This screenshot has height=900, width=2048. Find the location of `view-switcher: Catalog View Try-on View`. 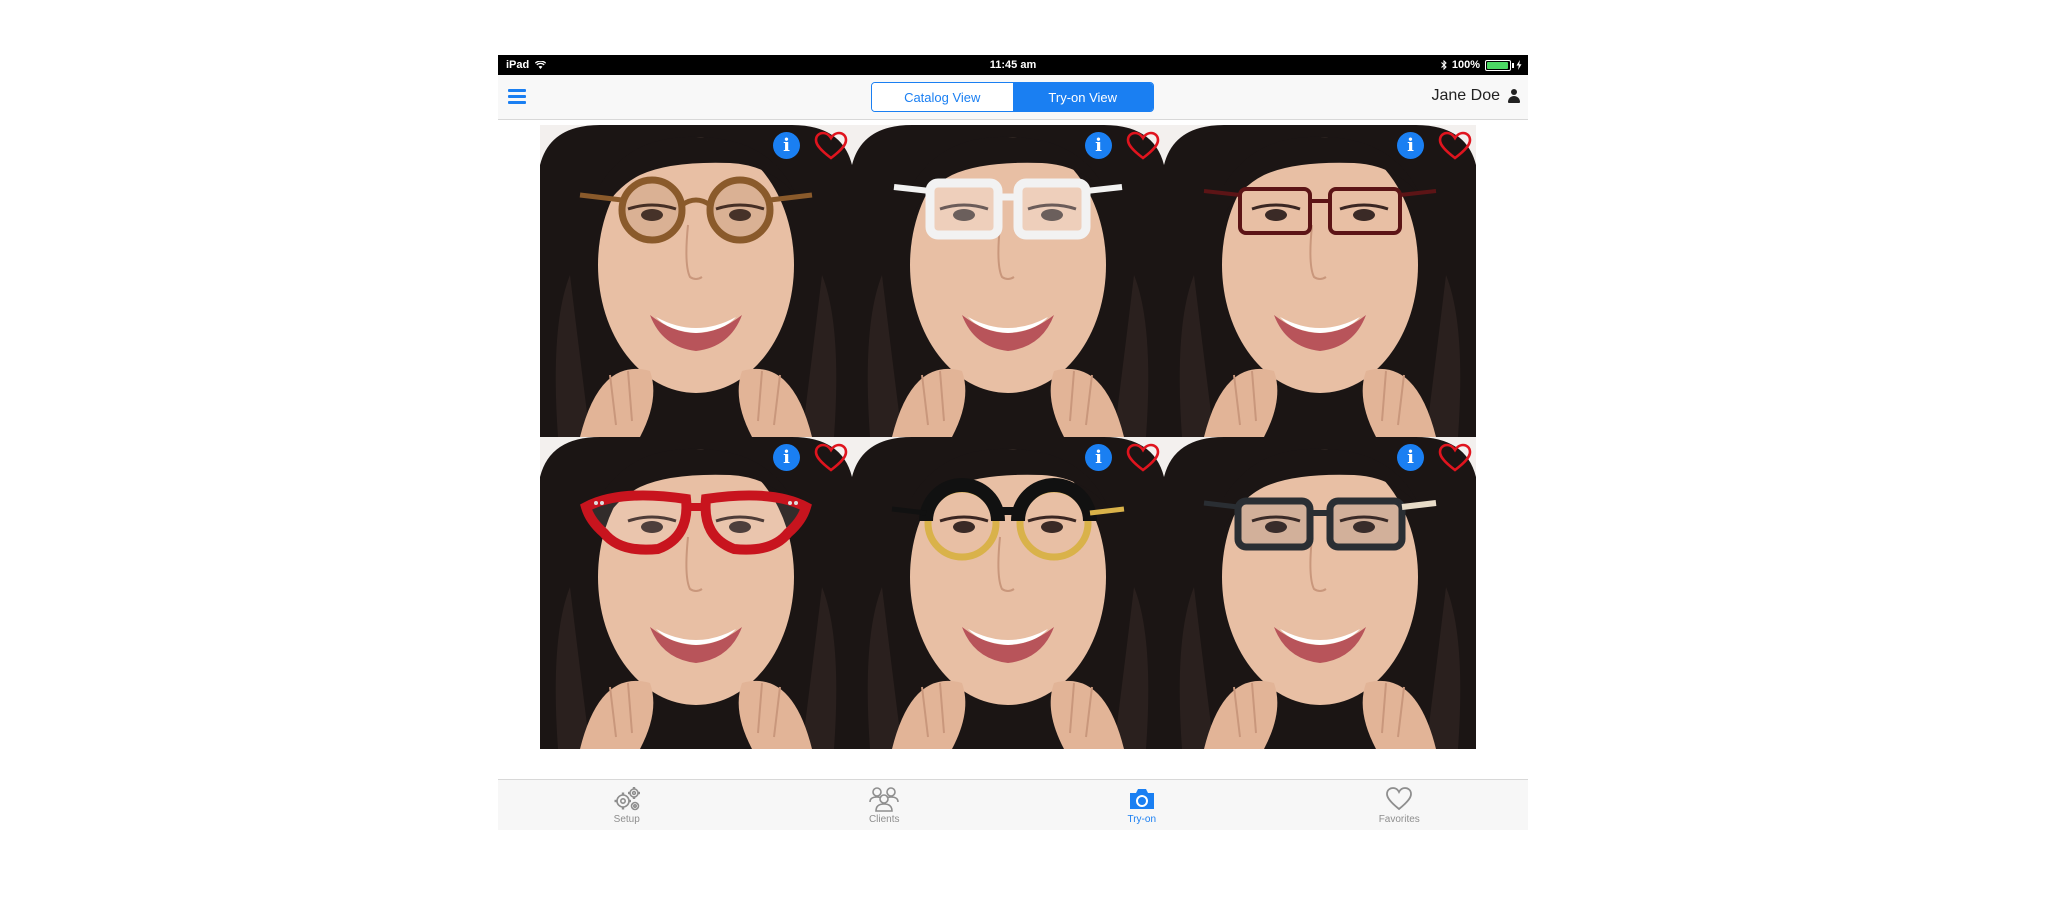

view-switcher: Catalog View Try-on View is located at coordinates (1012, 97).